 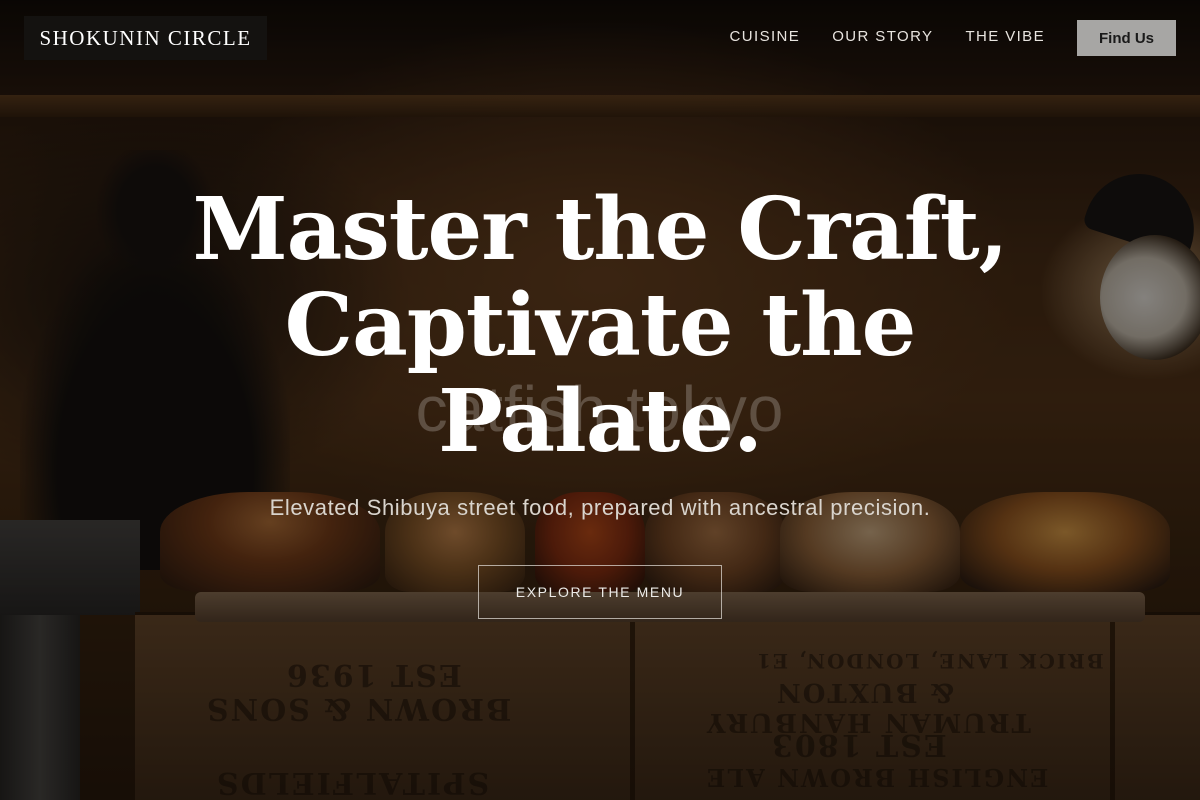 What do you see at coordinates (765, 36) in the screenshot?
I see `nav-link-cuisine: CUISINE` at bounding box center [765, 36].